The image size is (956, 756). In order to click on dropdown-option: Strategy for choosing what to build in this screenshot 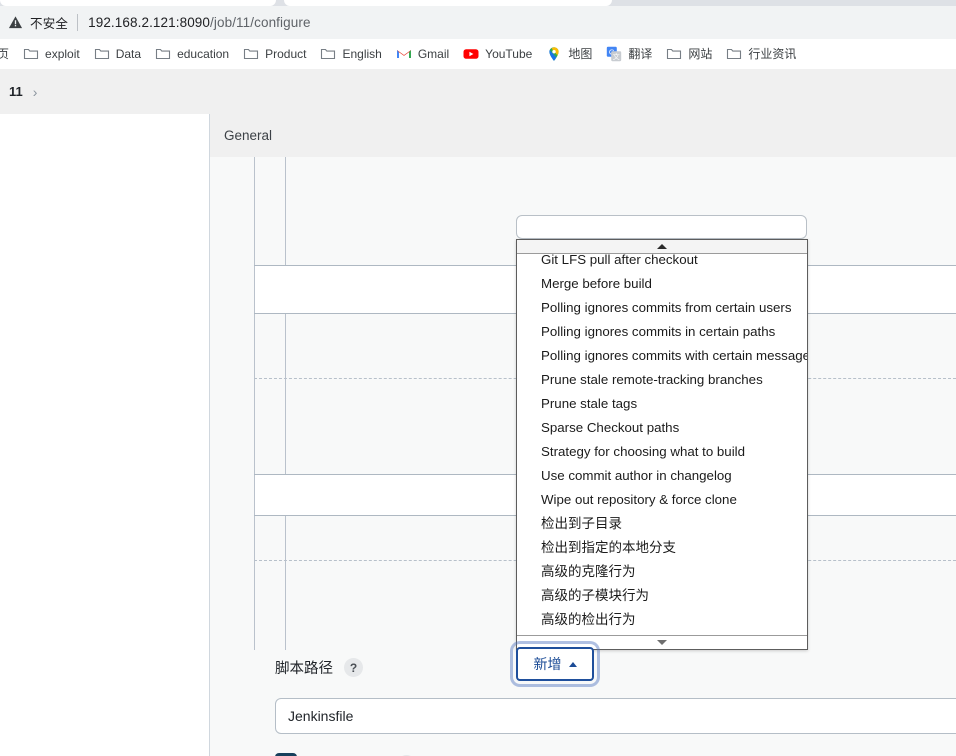, I will do `click(662, 452)`.